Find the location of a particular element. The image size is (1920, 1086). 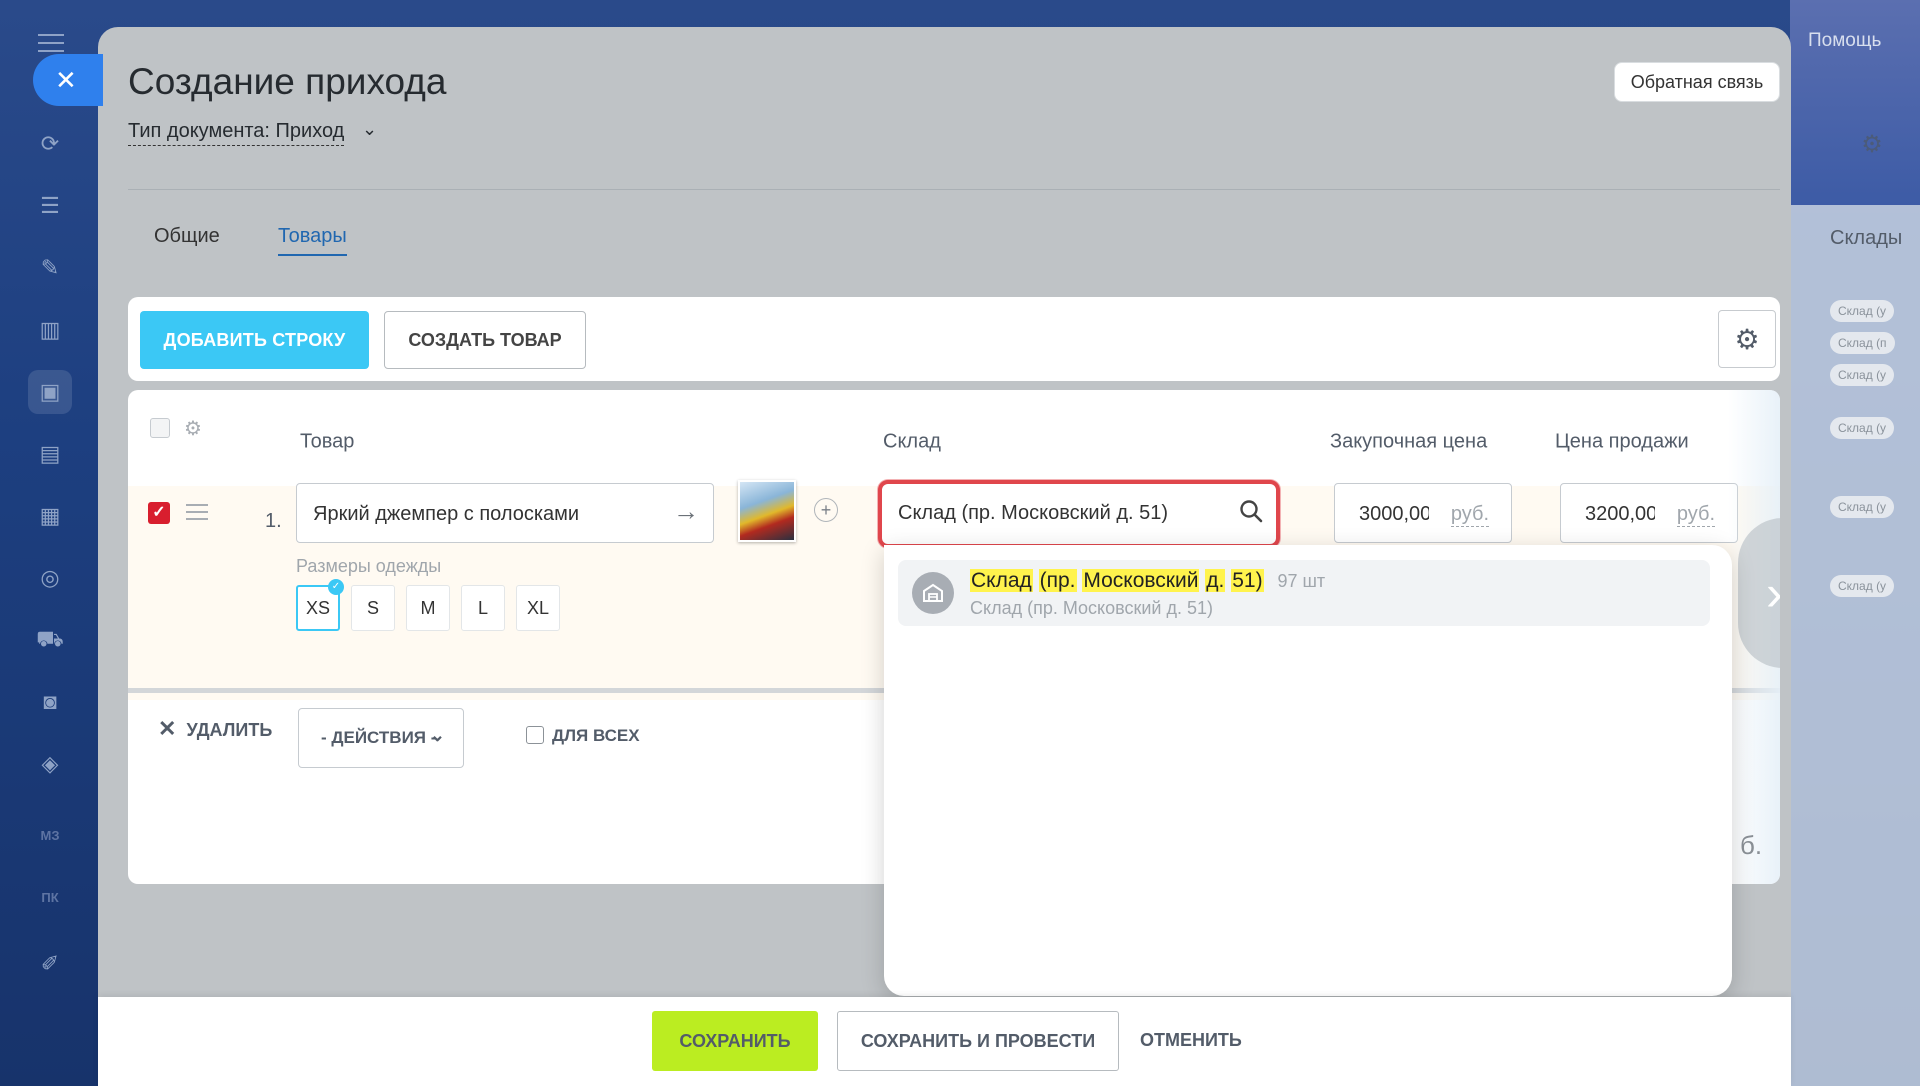

header-divider is located at coordinates (954, 189).